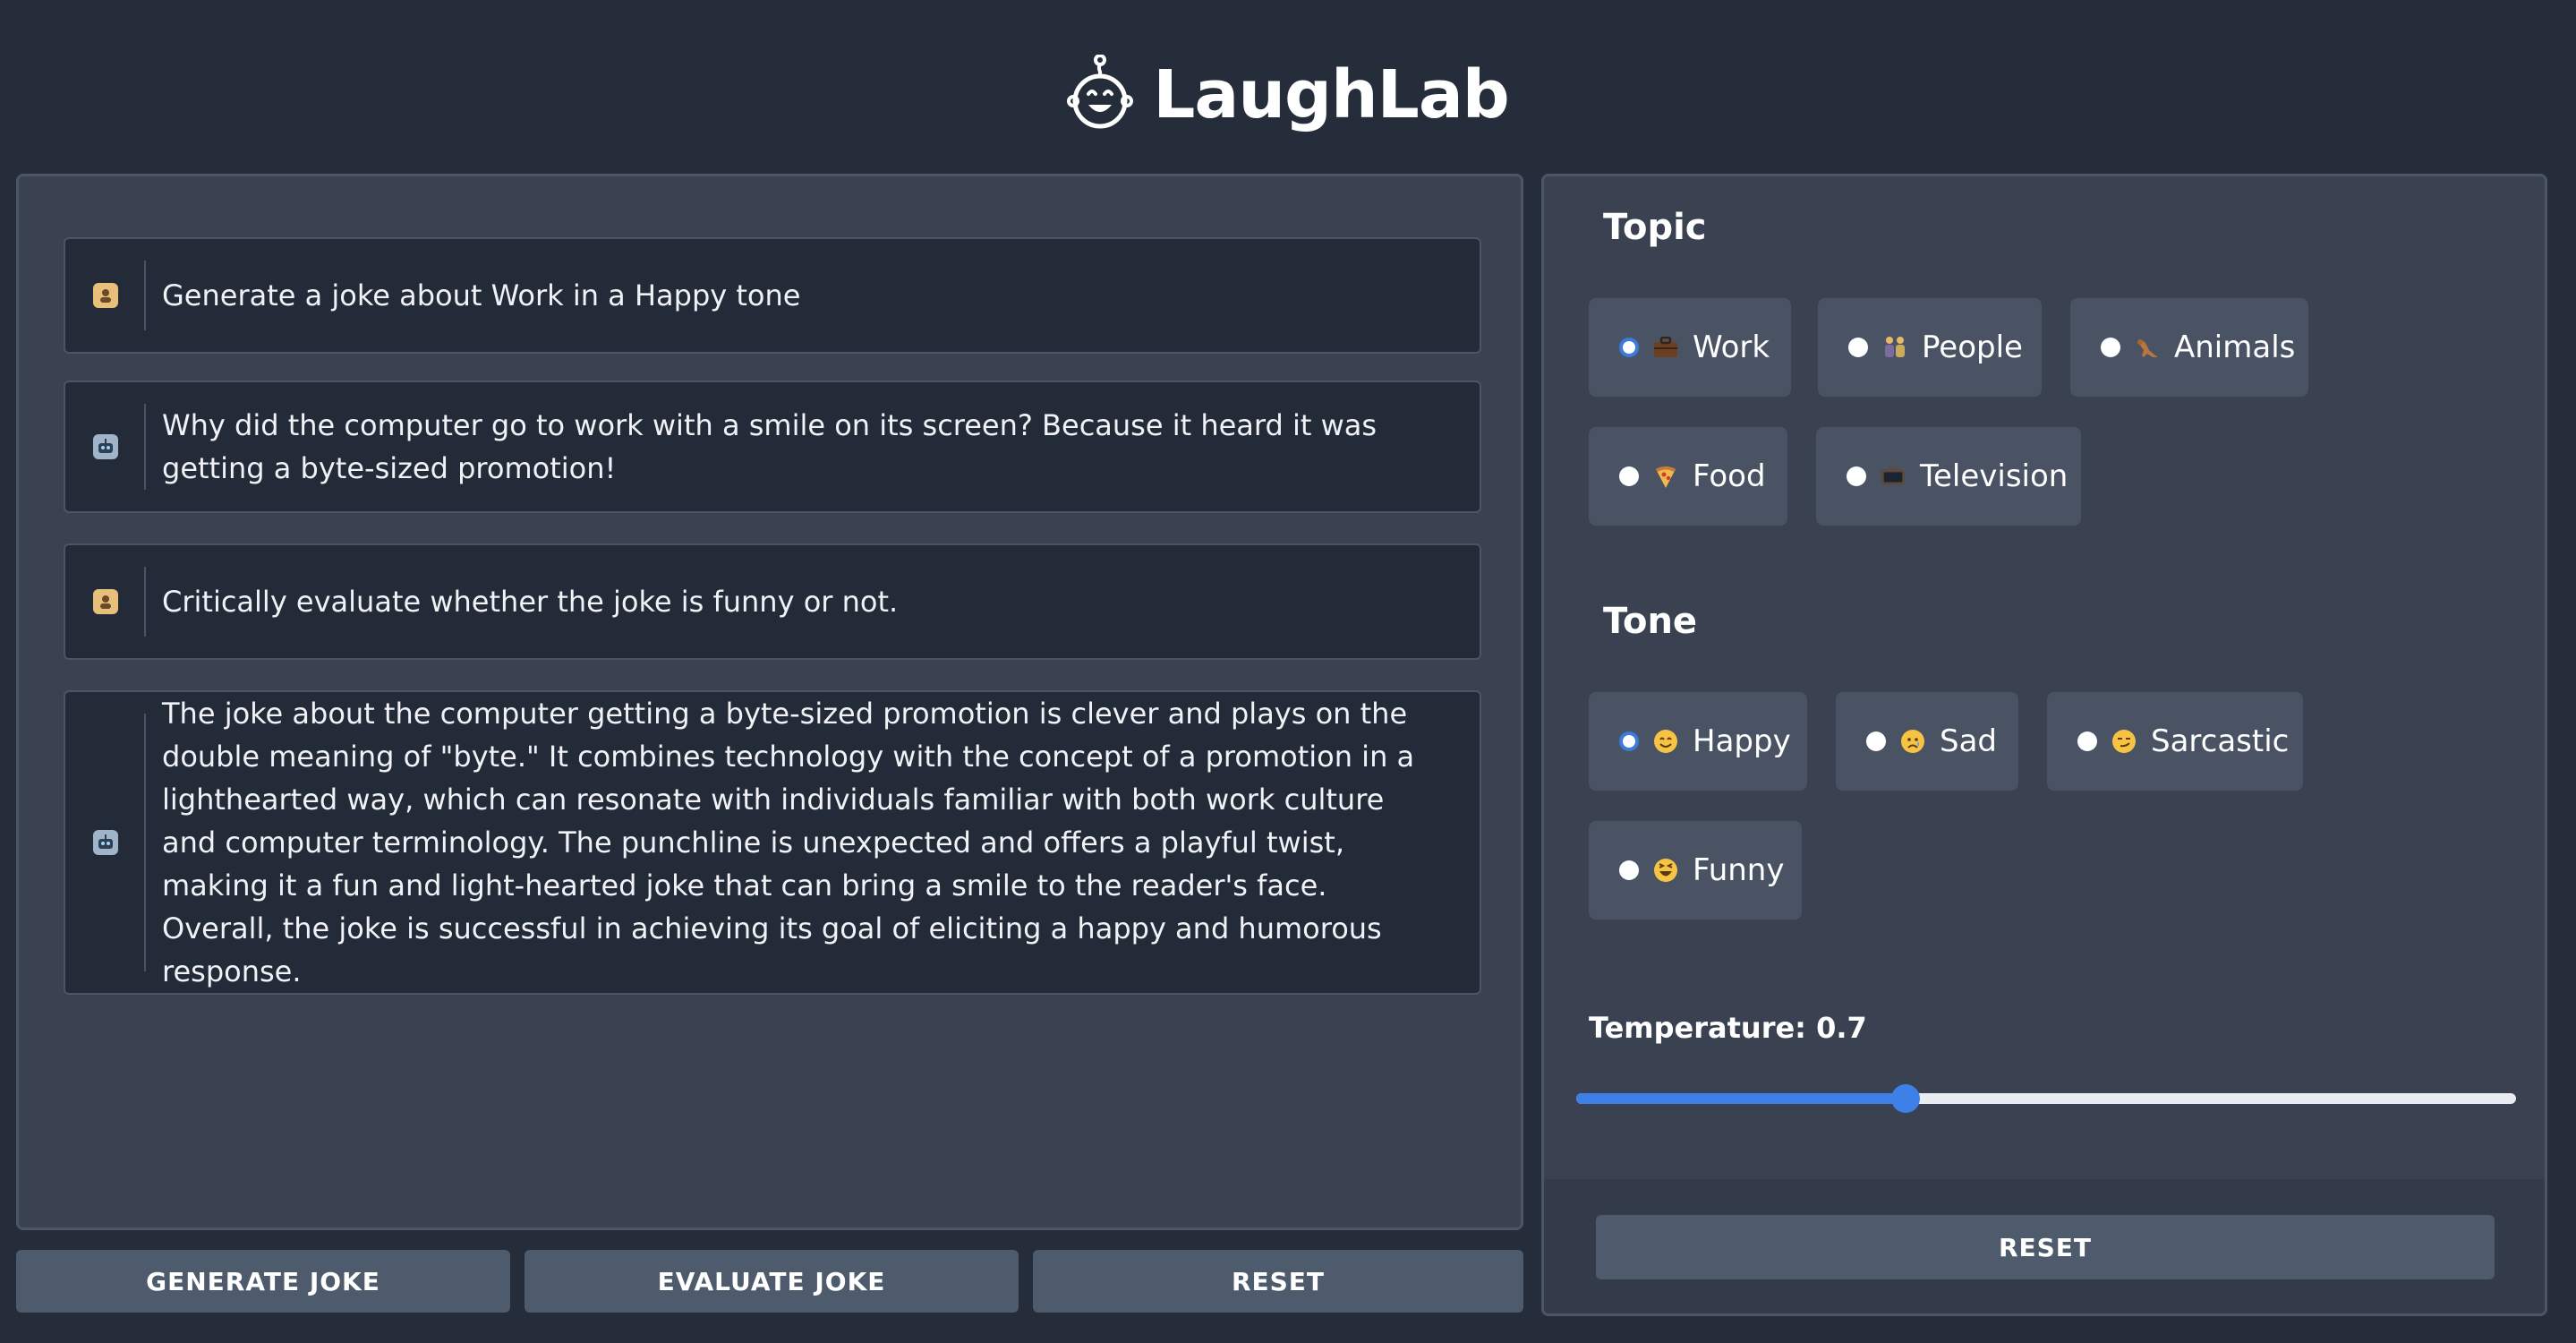  What do you see at coordinates (1665, 741) in the screenshot?
I see `smiling-face-icon` at bounding box center [1665, 741].